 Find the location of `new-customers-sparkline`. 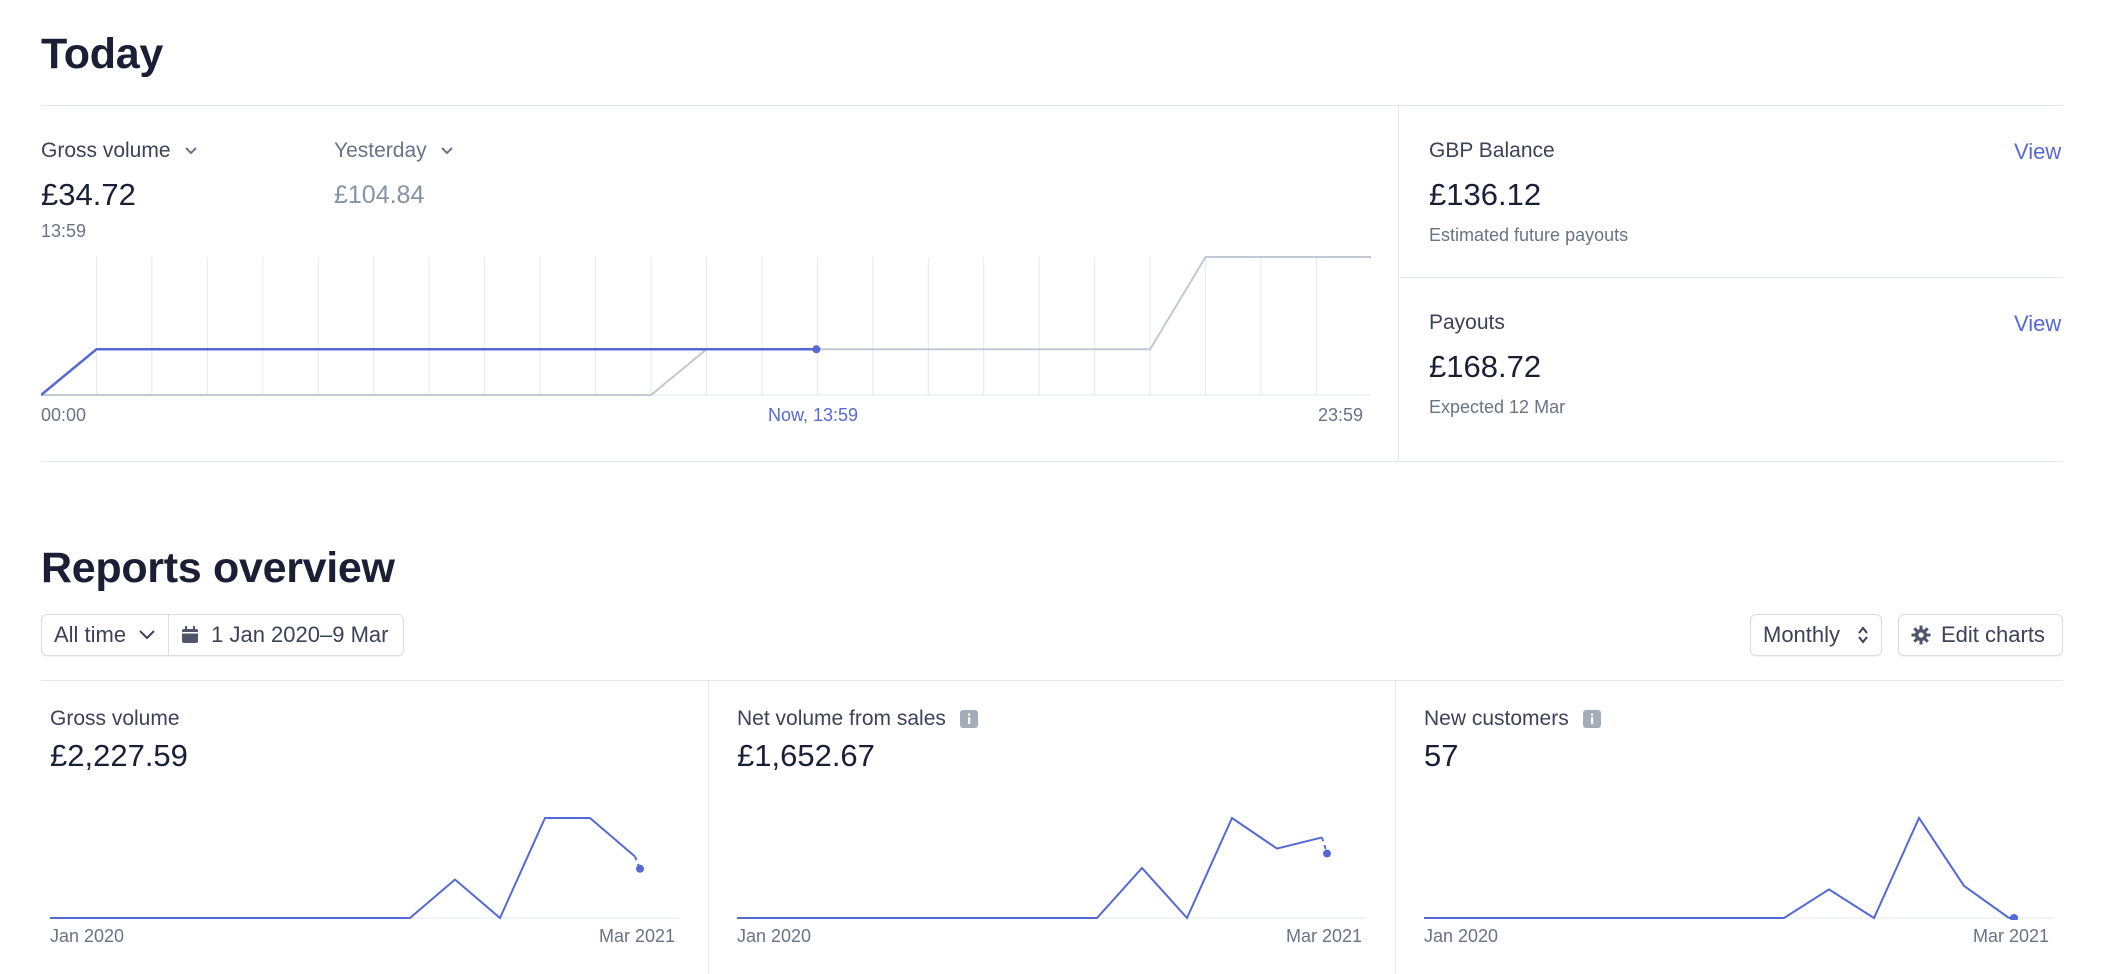

new-customers-sparkline is located at coordinates (1739, 867).